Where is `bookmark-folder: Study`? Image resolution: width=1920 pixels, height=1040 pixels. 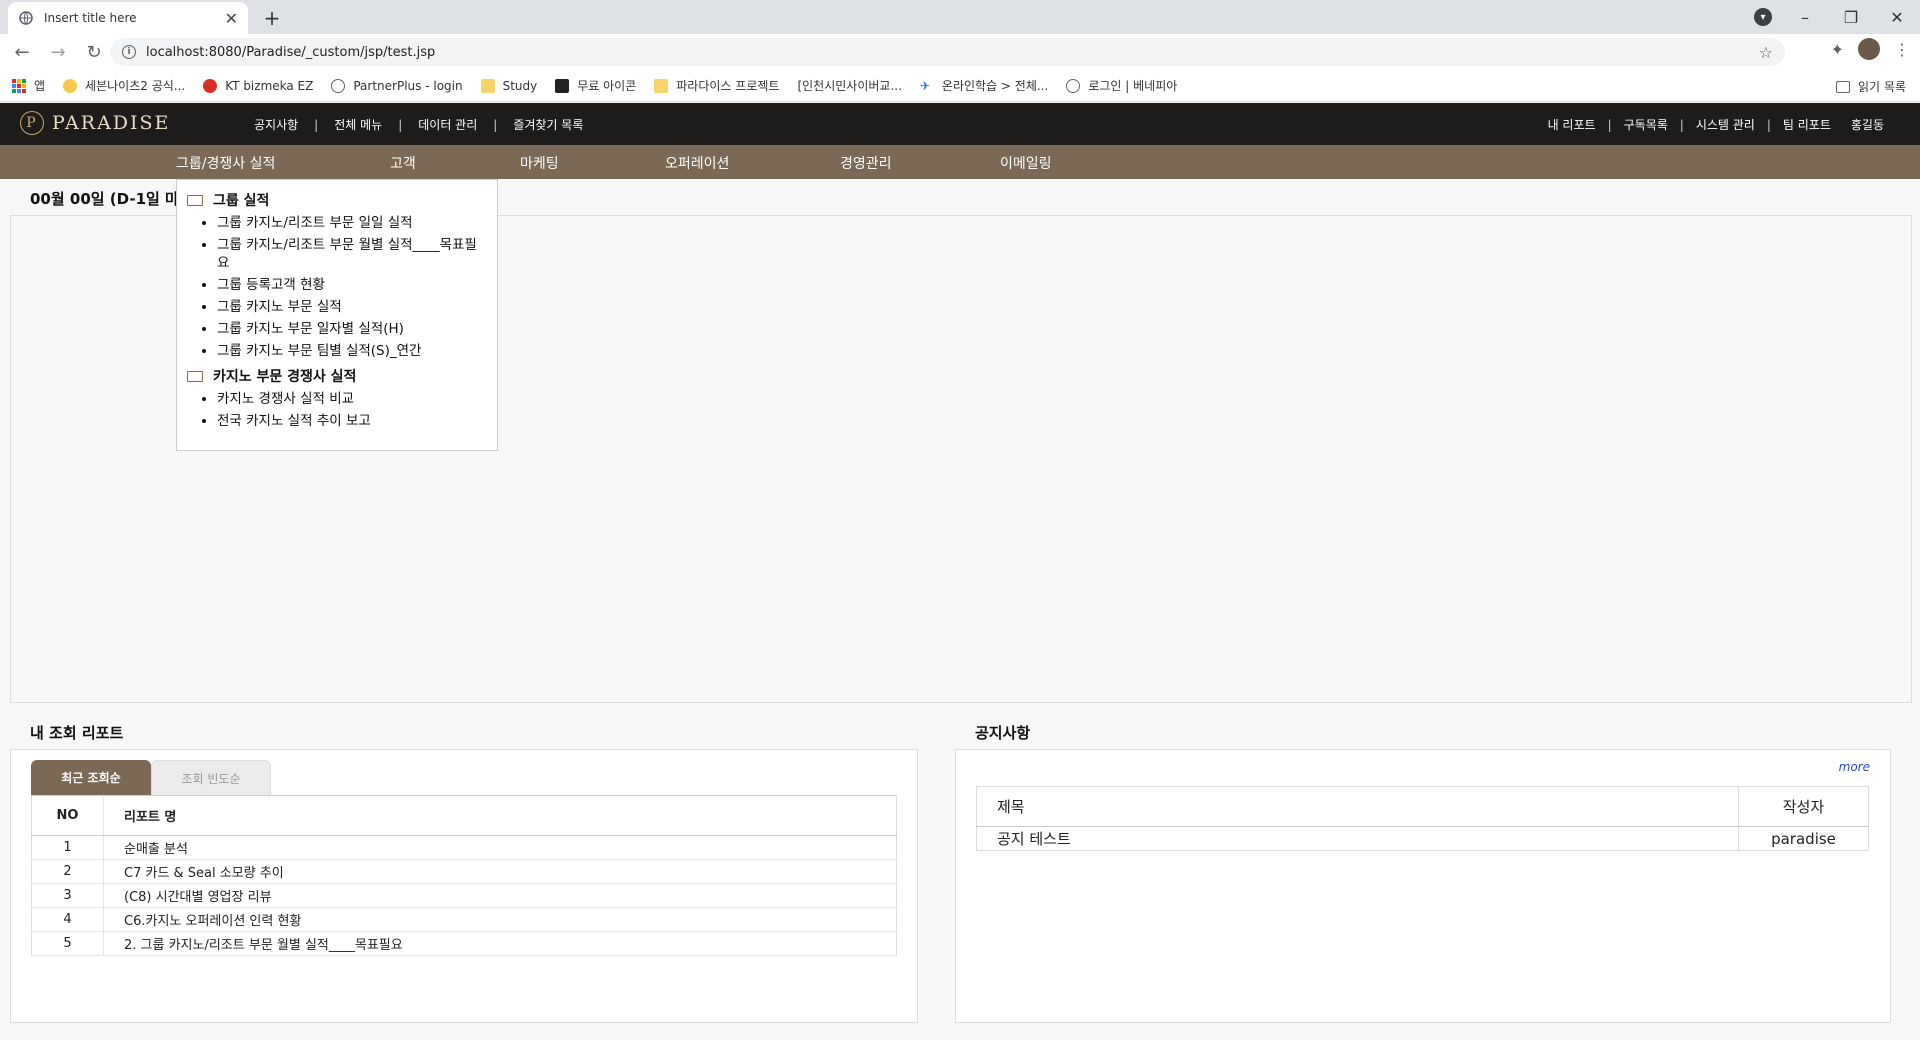
bookmark-folder: Study is located at coordinates (508, 85).